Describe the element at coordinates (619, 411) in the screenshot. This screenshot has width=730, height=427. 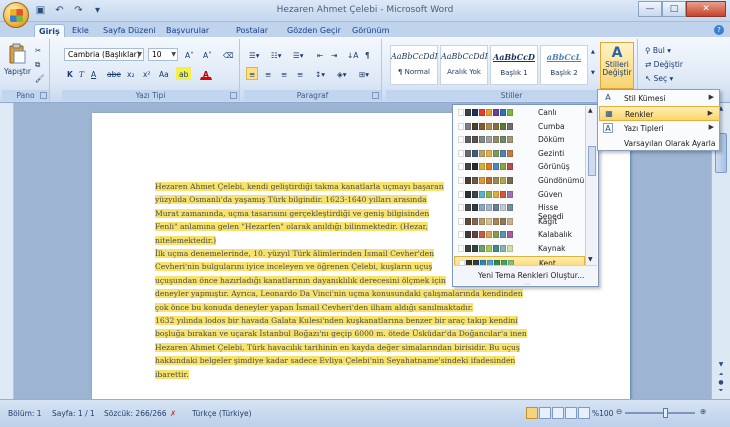
I see `zoom-out-icon: ⊖` at that location.